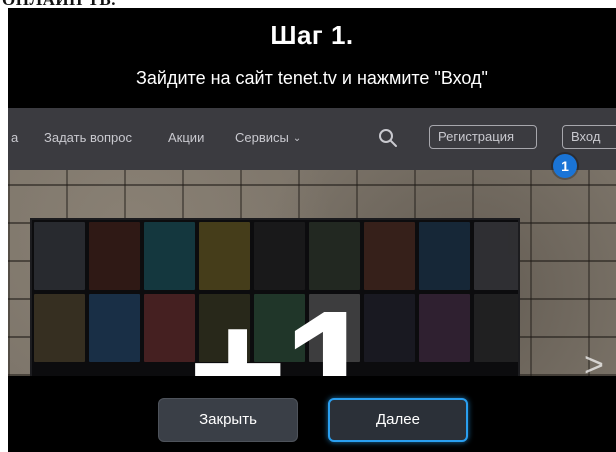  Describe the element at coordinates (15, 137) in the screenshot. I see `nav-link-partial: а` at that location.